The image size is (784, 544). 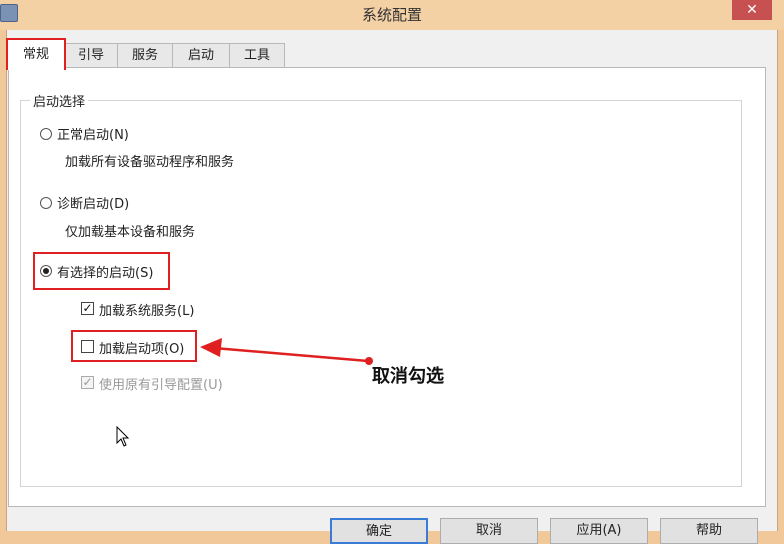 I want to click on normal-startup-radio, so click(x=46, y=134).